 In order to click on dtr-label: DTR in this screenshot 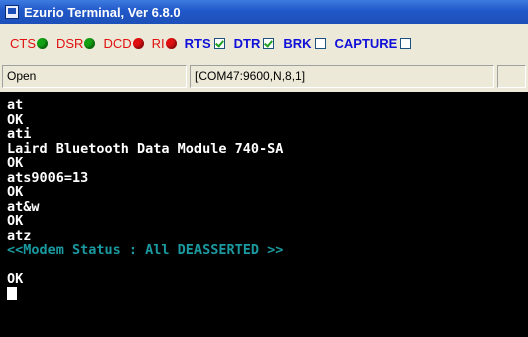, I will do `click(247, 43)`.